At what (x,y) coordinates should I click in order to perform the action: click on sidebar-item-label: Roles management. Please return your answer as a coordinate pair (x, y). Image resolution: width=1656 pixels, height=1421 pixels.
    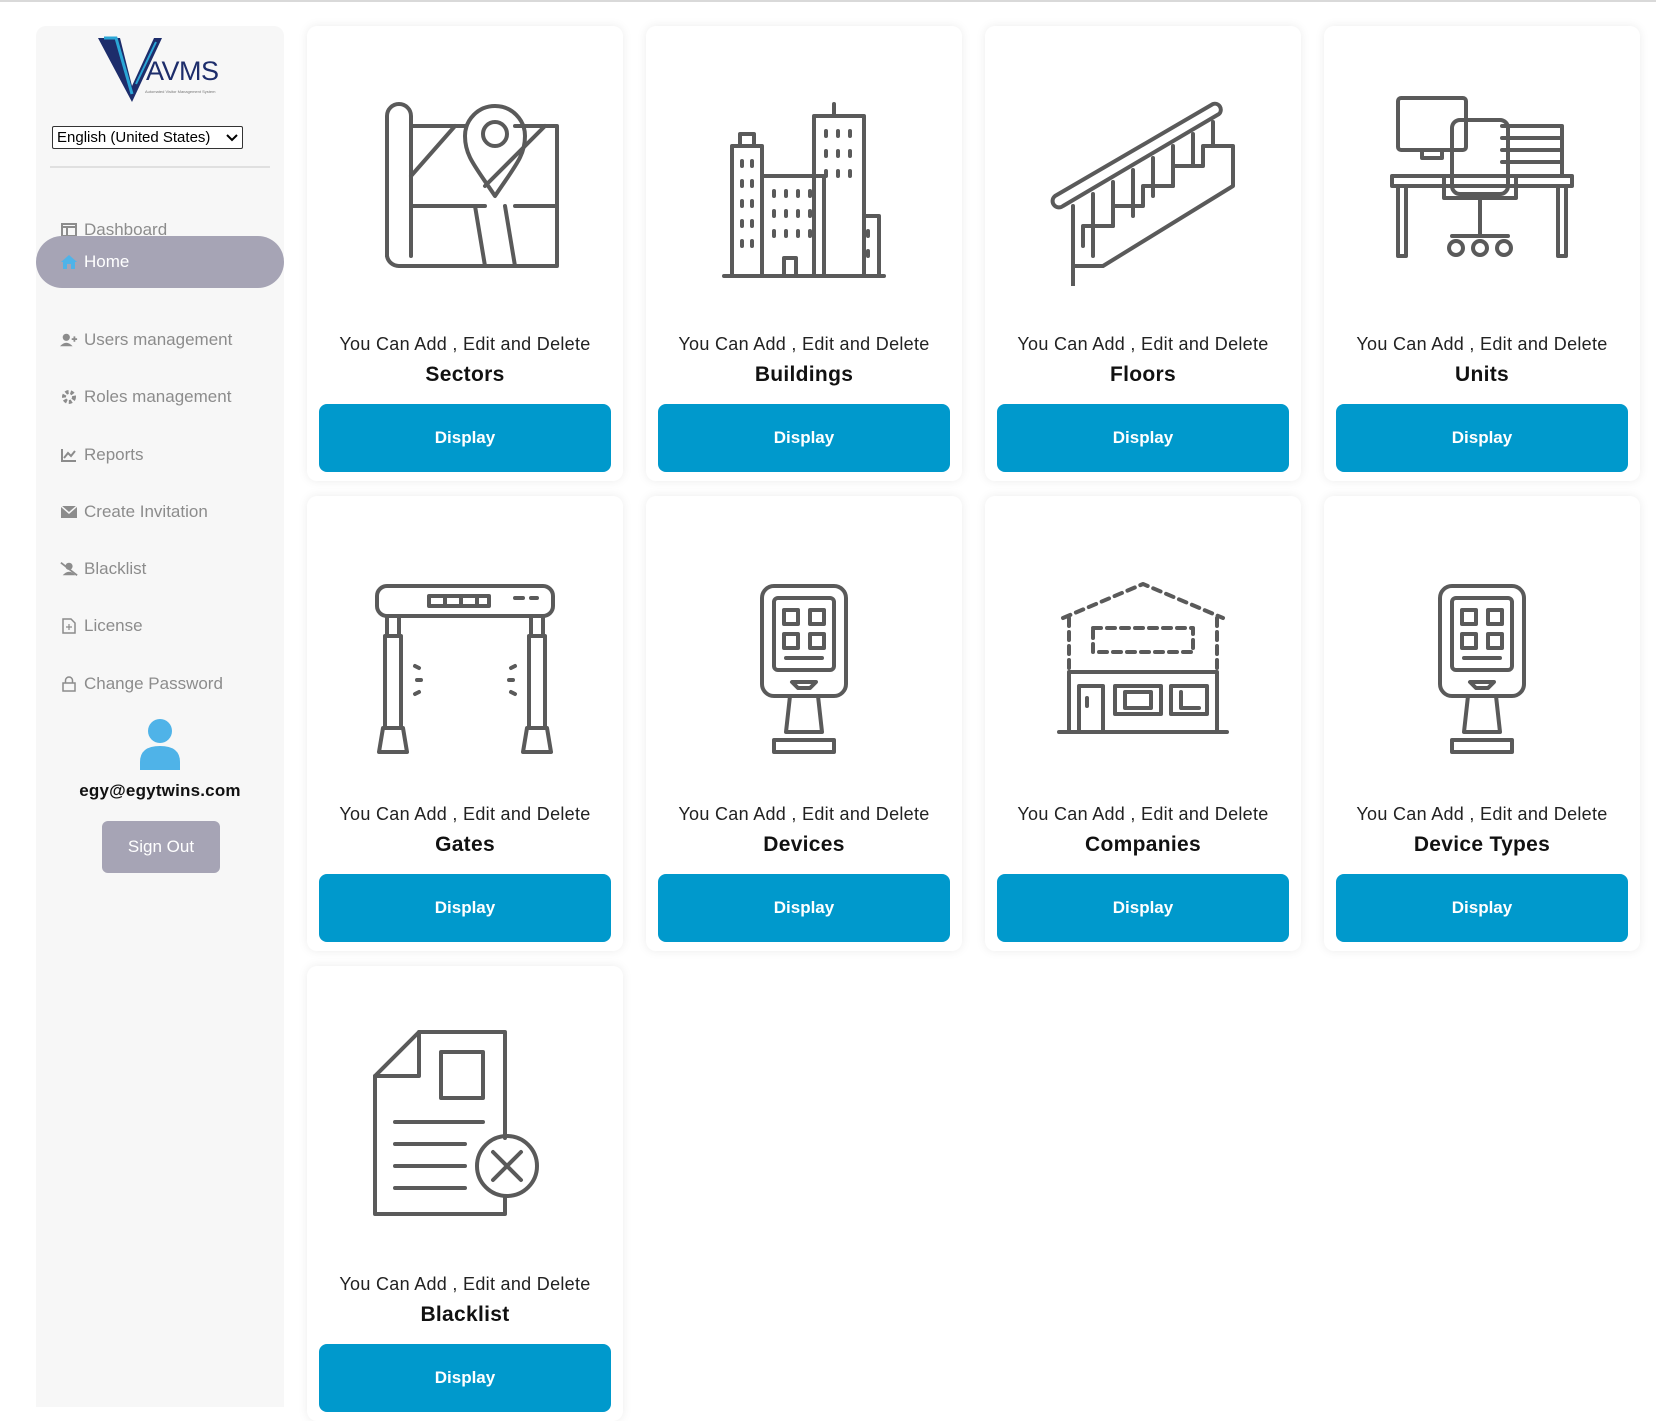
    Looking at the image, I should click on (158, 396).